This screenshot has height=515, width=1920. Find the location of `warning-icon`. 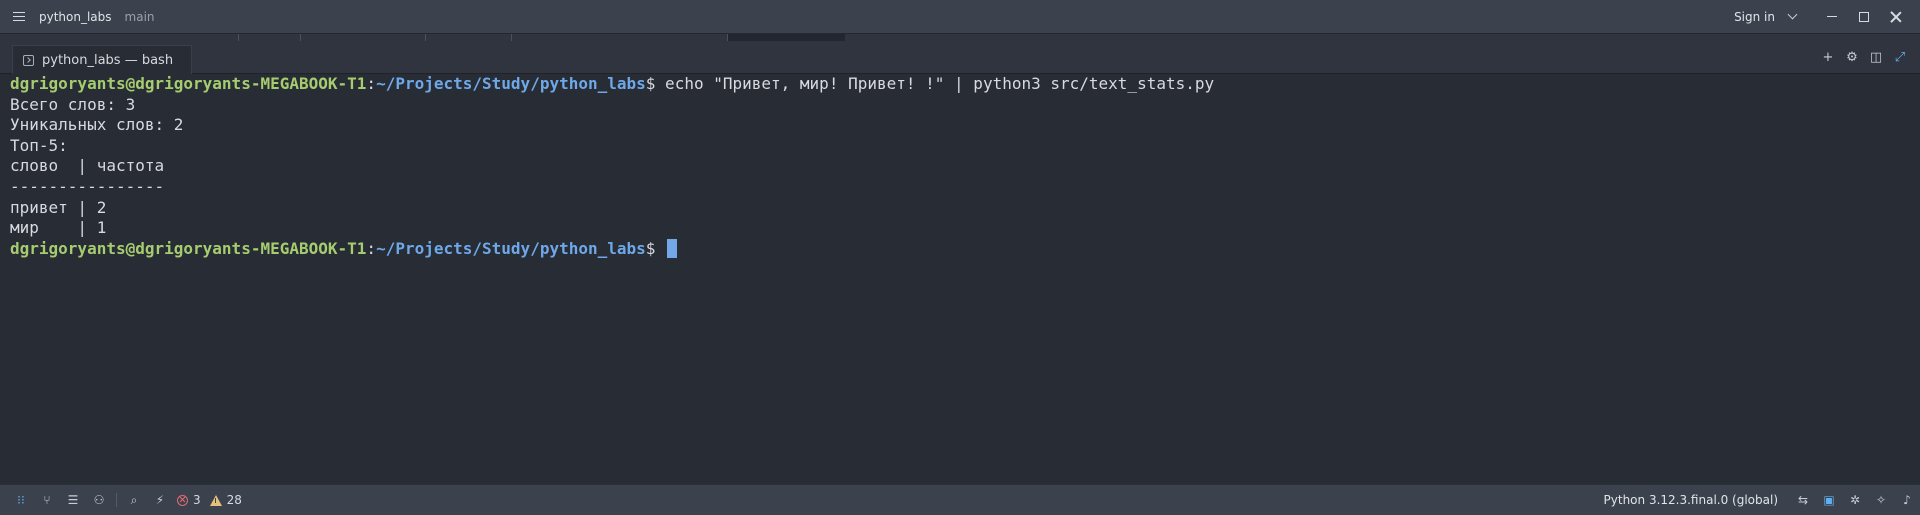

warning-icon is located at coordinates (215, 500).